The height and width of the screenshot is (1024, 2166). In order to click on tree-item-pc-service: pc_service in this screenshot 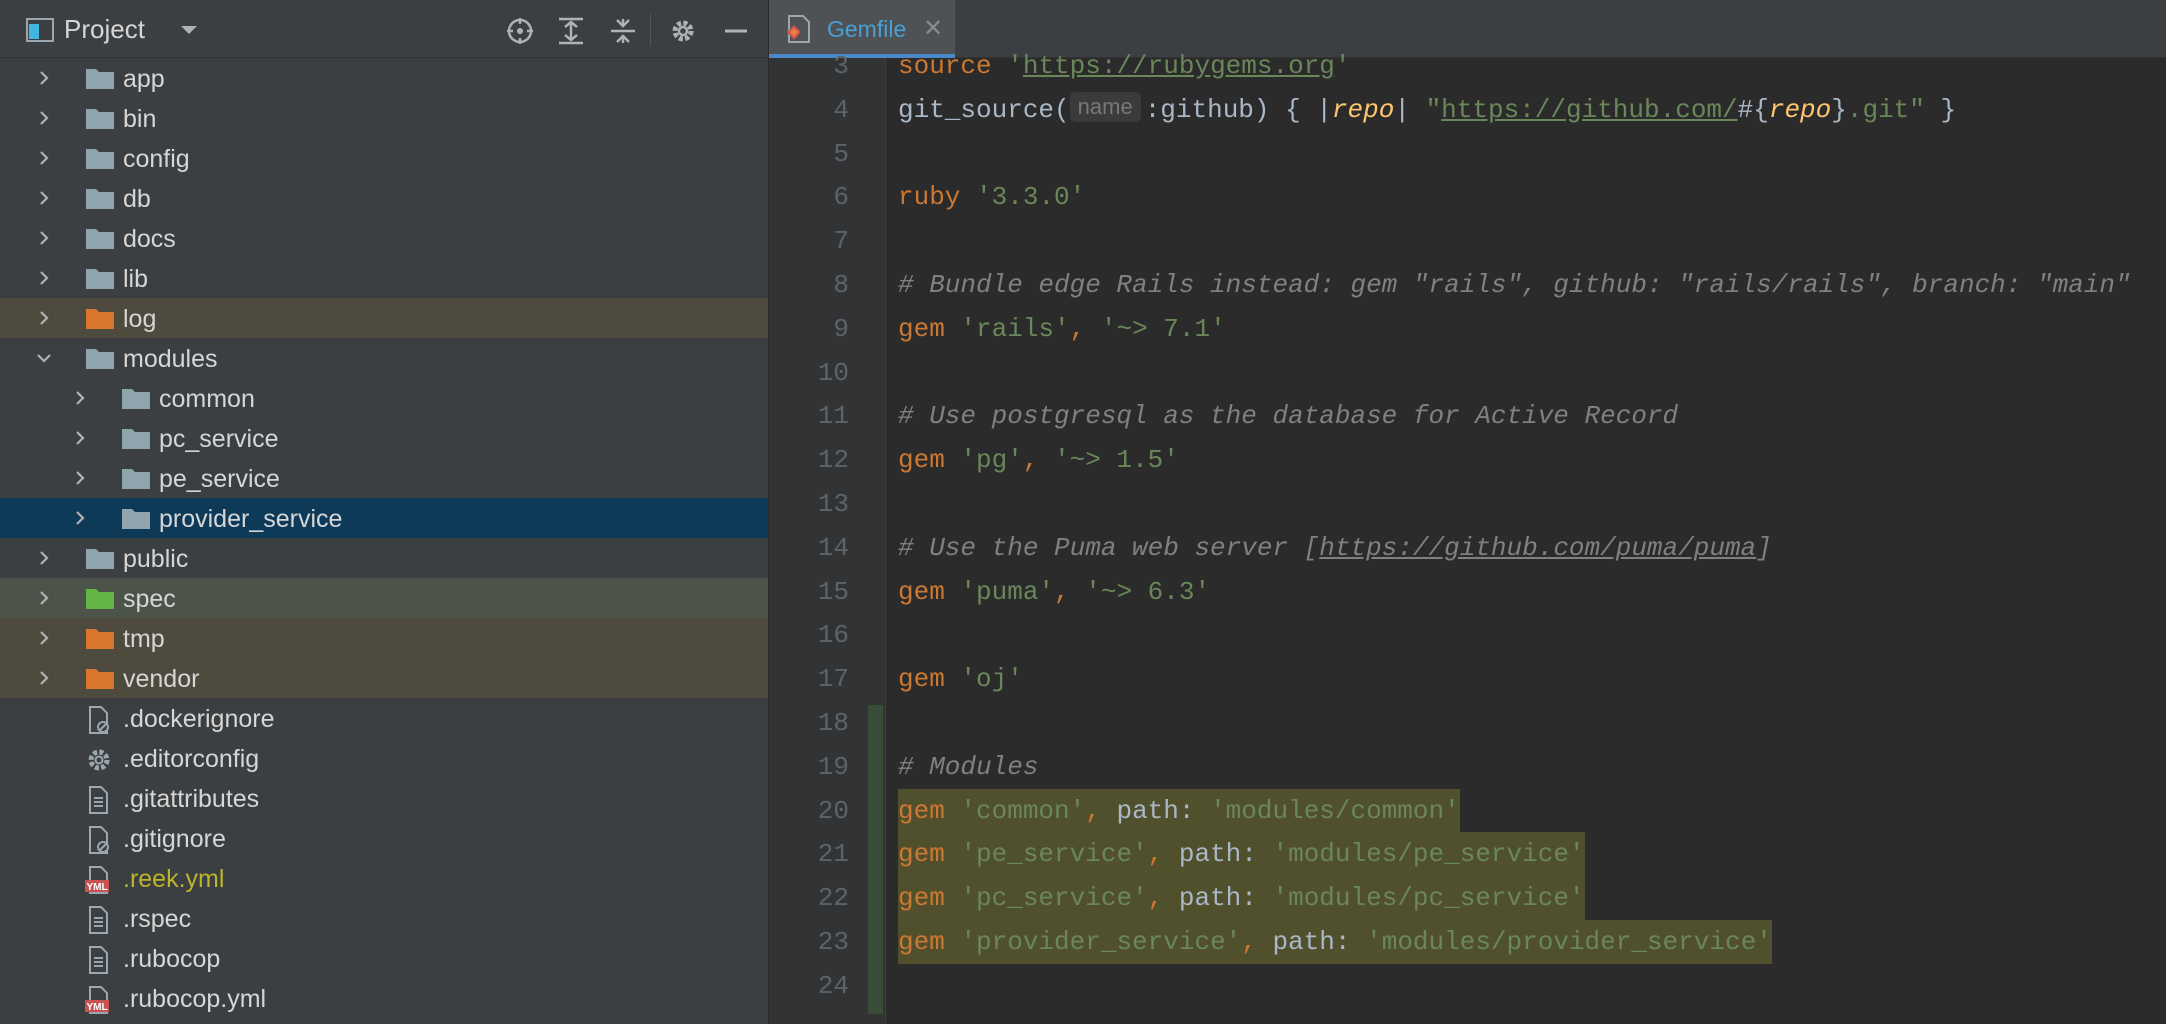, I will do `click(384, 438)`.